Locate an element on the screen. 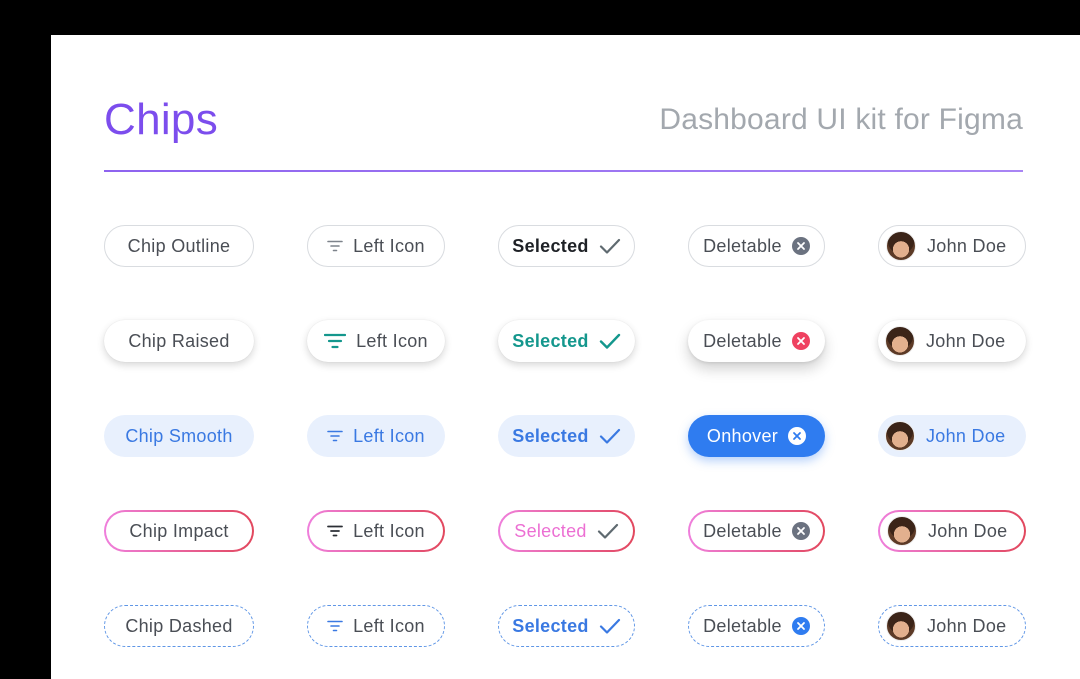 The image size is (1080, 679). chip-selected-dashed: Selected is located at coordinates (566, 626).